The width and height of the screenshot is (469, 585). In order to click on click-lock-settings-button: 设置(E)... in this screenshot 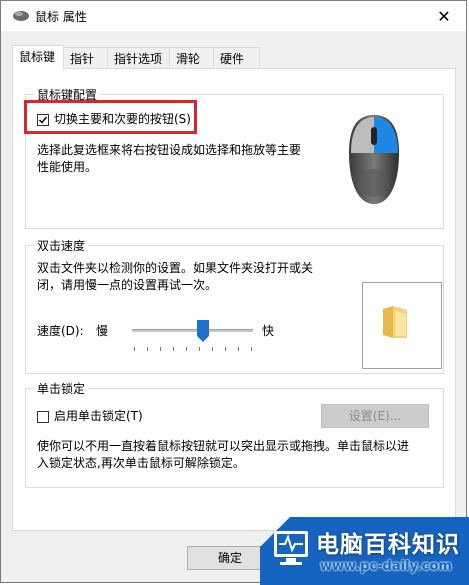, I will do `click(375, 416)`.